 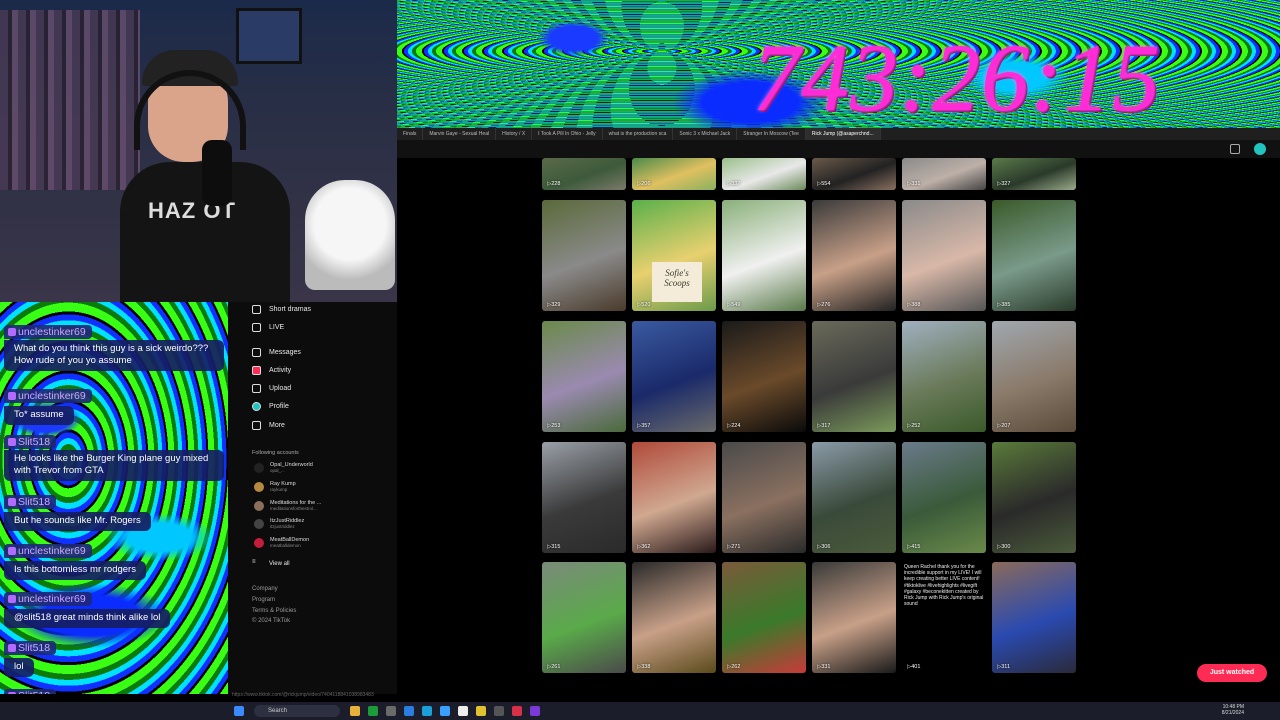 What do you see at coordinates (279, 523) in the screenshot?
I see `following-account: ItzJustRiddlez itzjustriddlez` at bounding box center [279, 523].